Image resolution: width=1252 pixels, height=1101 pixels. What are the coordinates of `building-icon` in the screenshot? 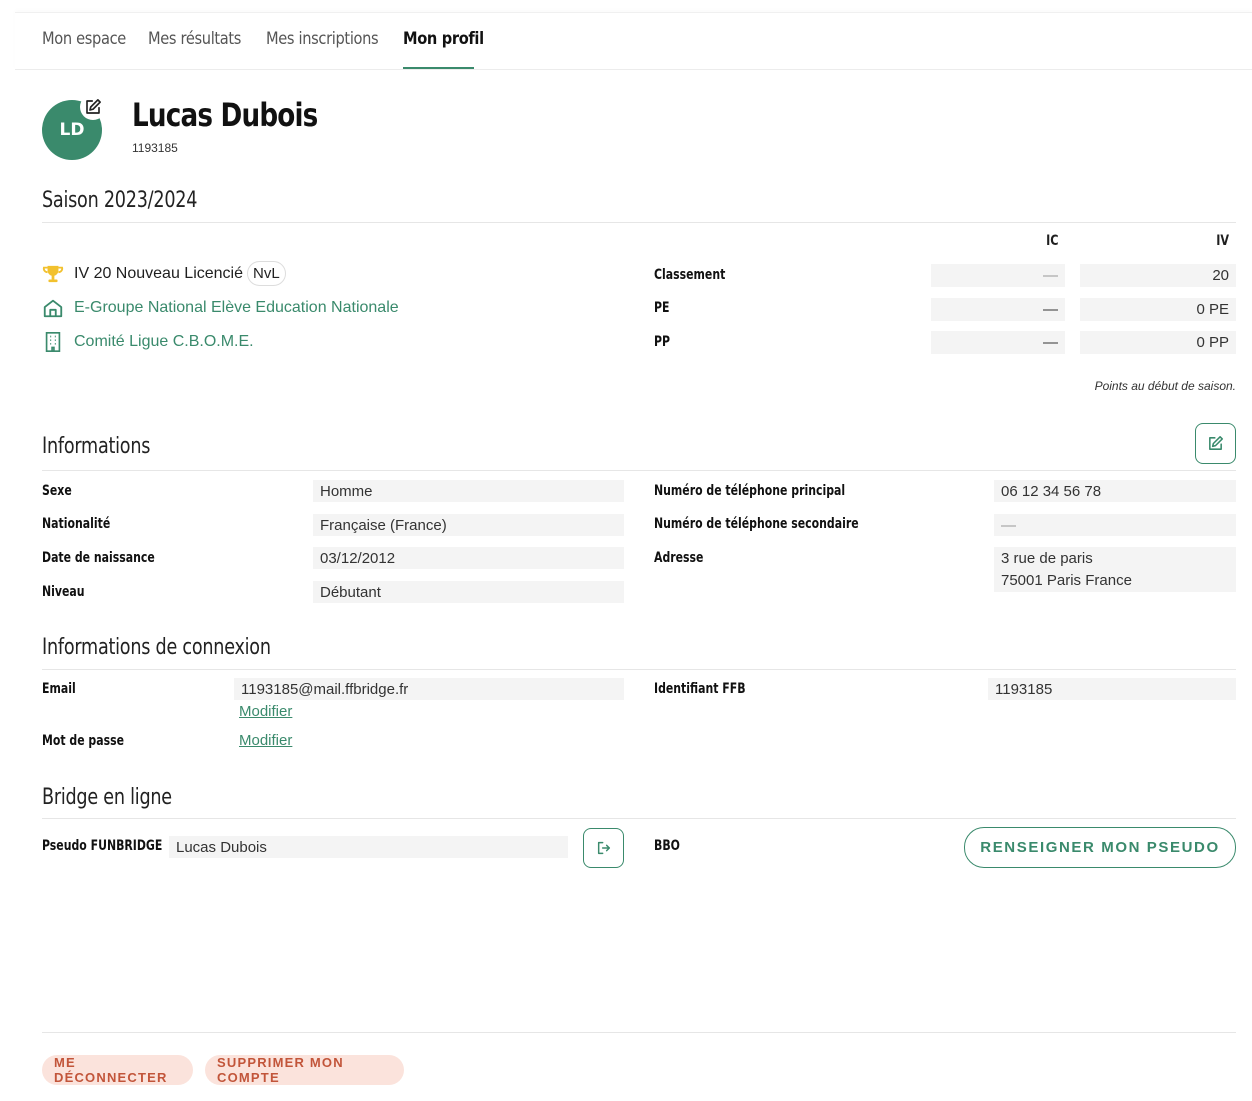 It's located at (53, 342).